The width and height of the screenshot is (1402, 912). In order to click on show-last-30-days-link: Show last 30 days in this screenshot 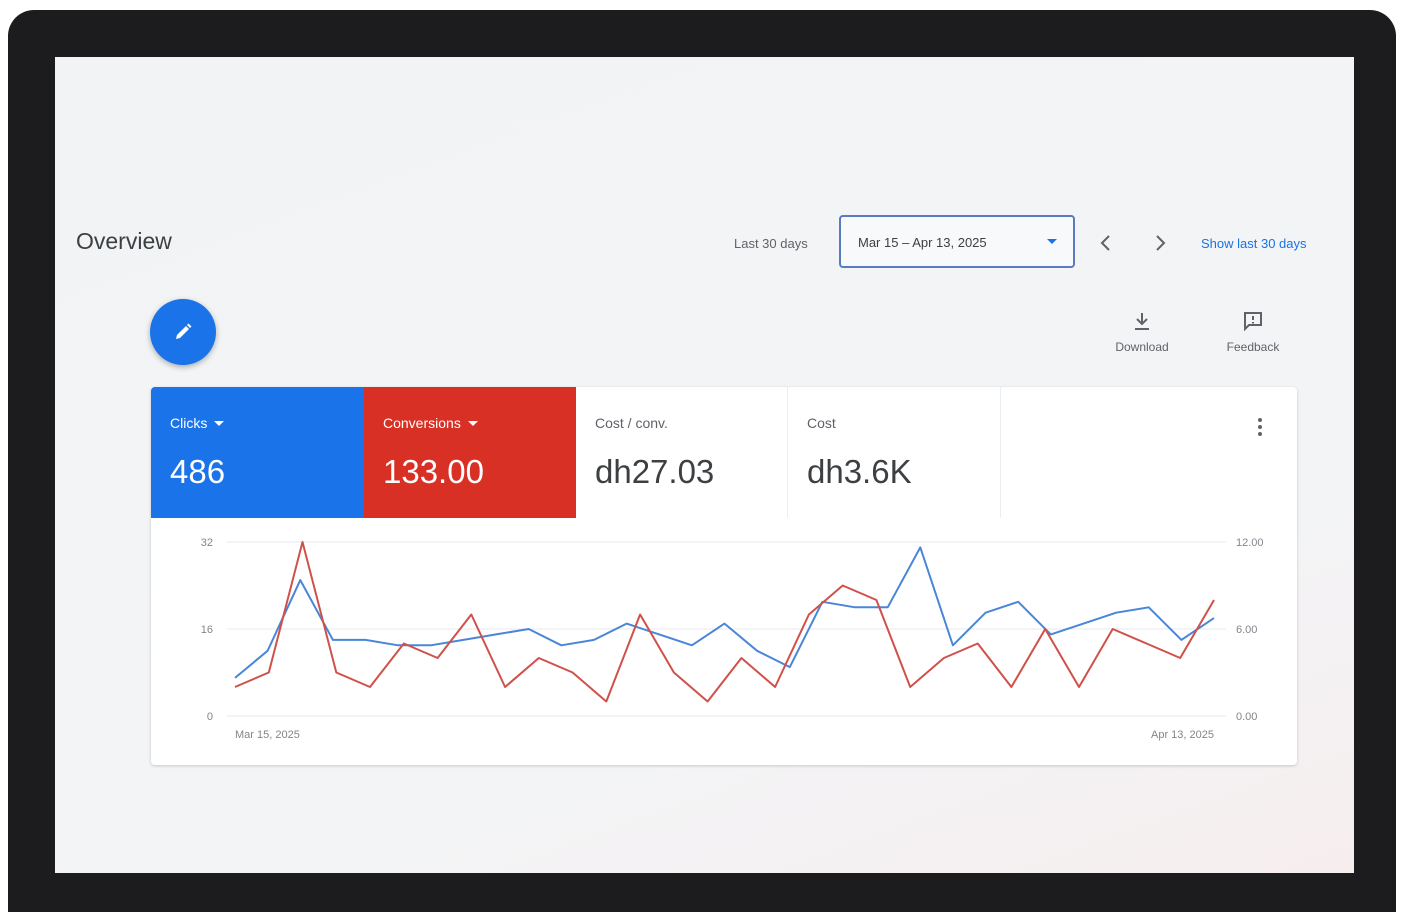, I will do `click(1254, 243)`.